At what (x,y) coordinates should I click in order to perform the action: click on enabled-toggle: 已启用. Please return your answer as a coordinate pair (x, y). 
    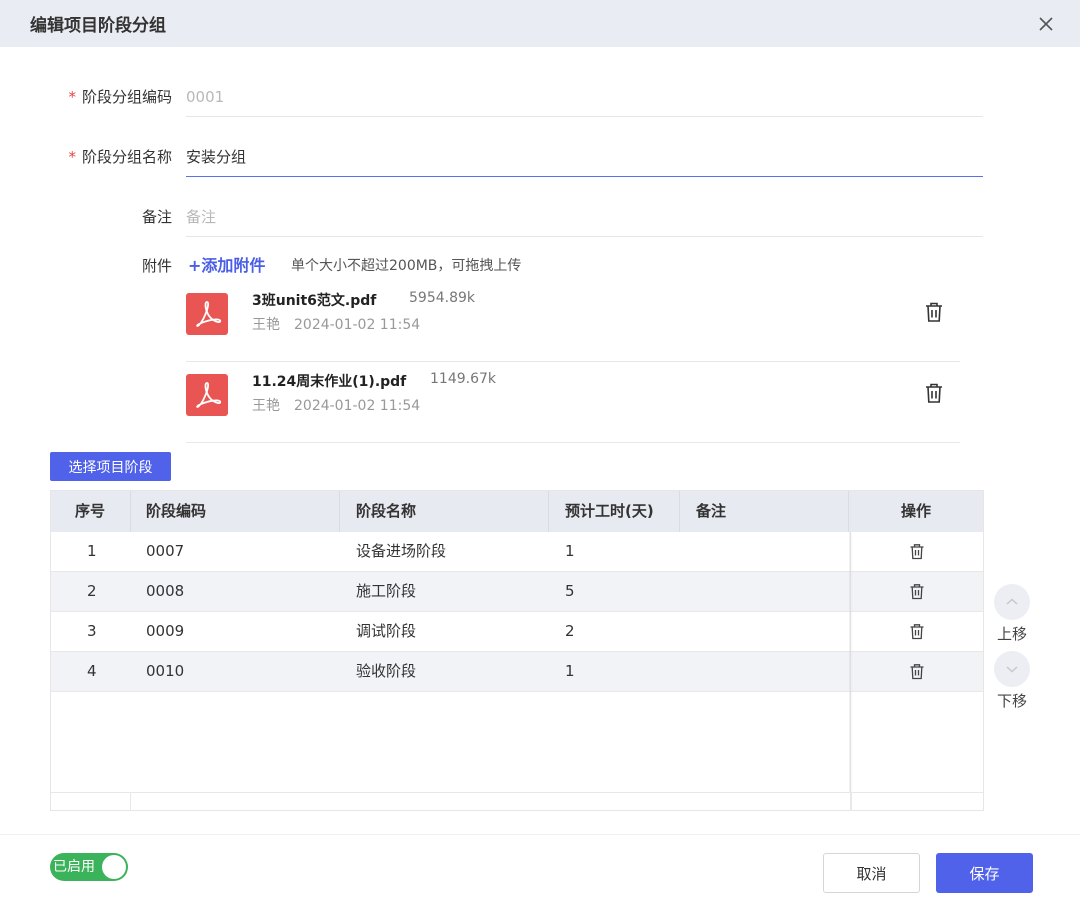
    Looking at the image, I should click on (89, 867).